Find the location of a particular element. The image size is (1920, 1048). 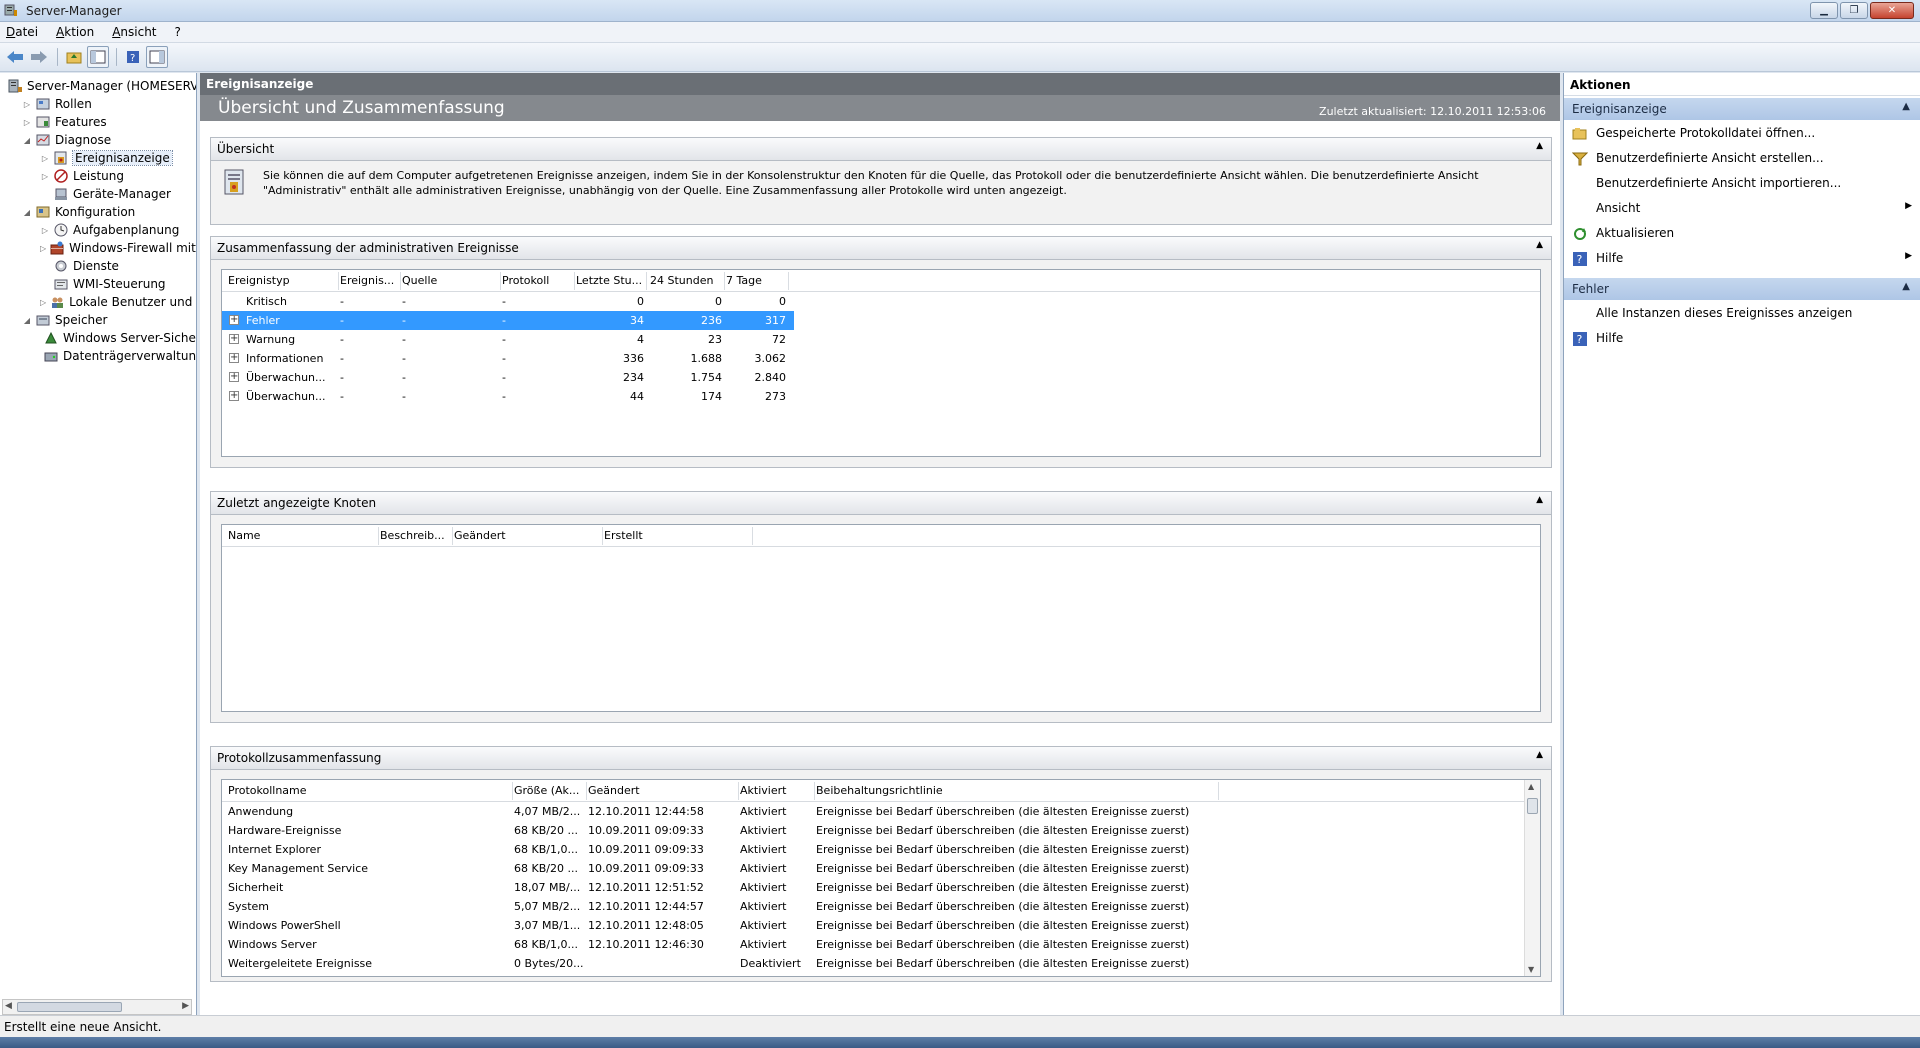

scroll-down-icon: ▼ is located at coordinates (1531, 969).